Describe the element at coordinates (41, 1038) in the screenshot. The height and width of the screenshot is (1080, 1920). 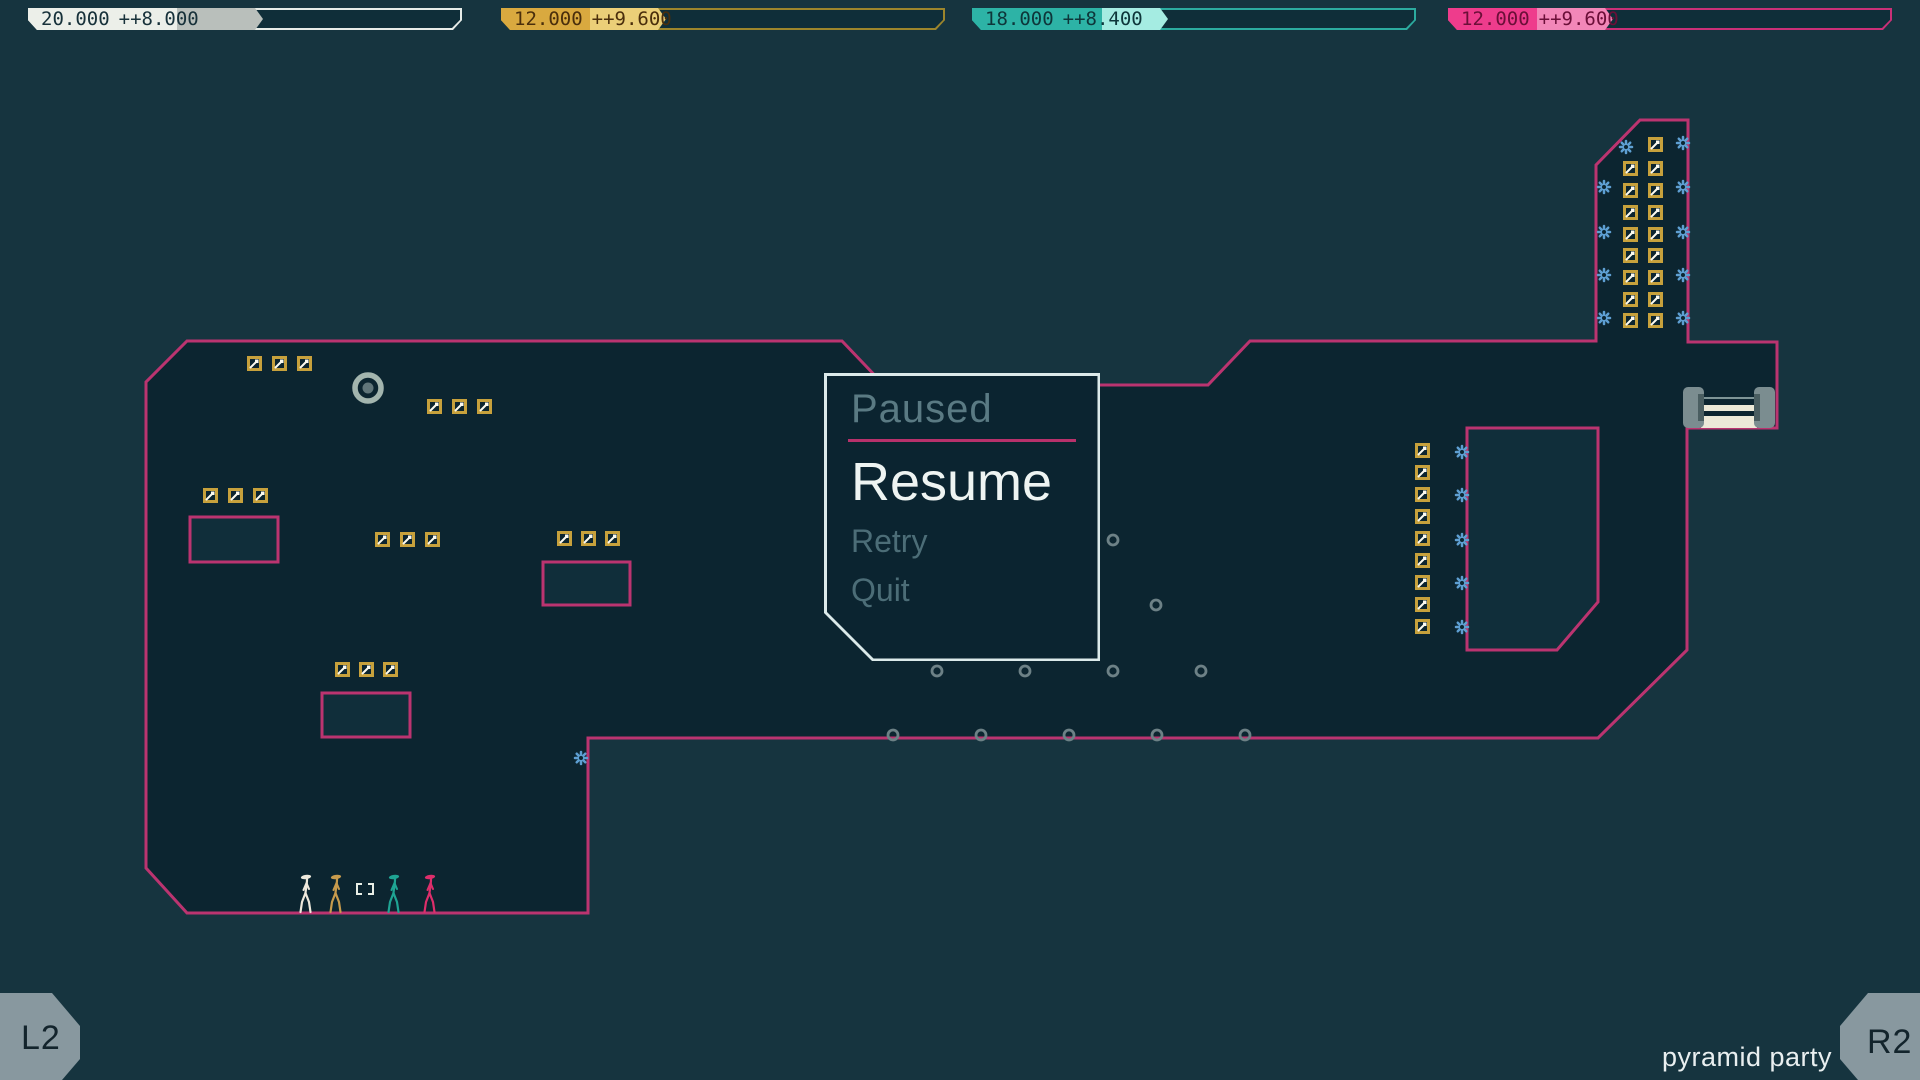
I see `left-bumper-label: L2` at that location.